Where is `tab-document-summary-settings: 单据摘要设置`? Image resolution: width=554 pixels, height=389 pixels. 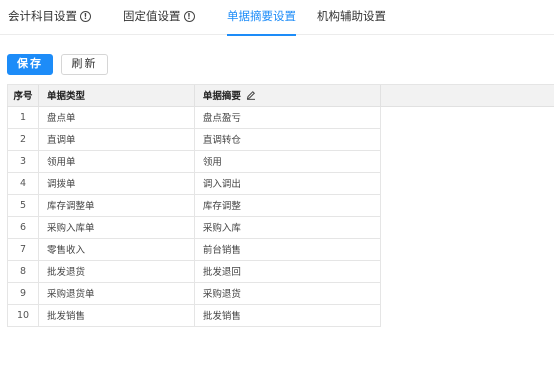
tab-document-summary-settings: 单据摘要设置 is located at coordinates (261, 22).